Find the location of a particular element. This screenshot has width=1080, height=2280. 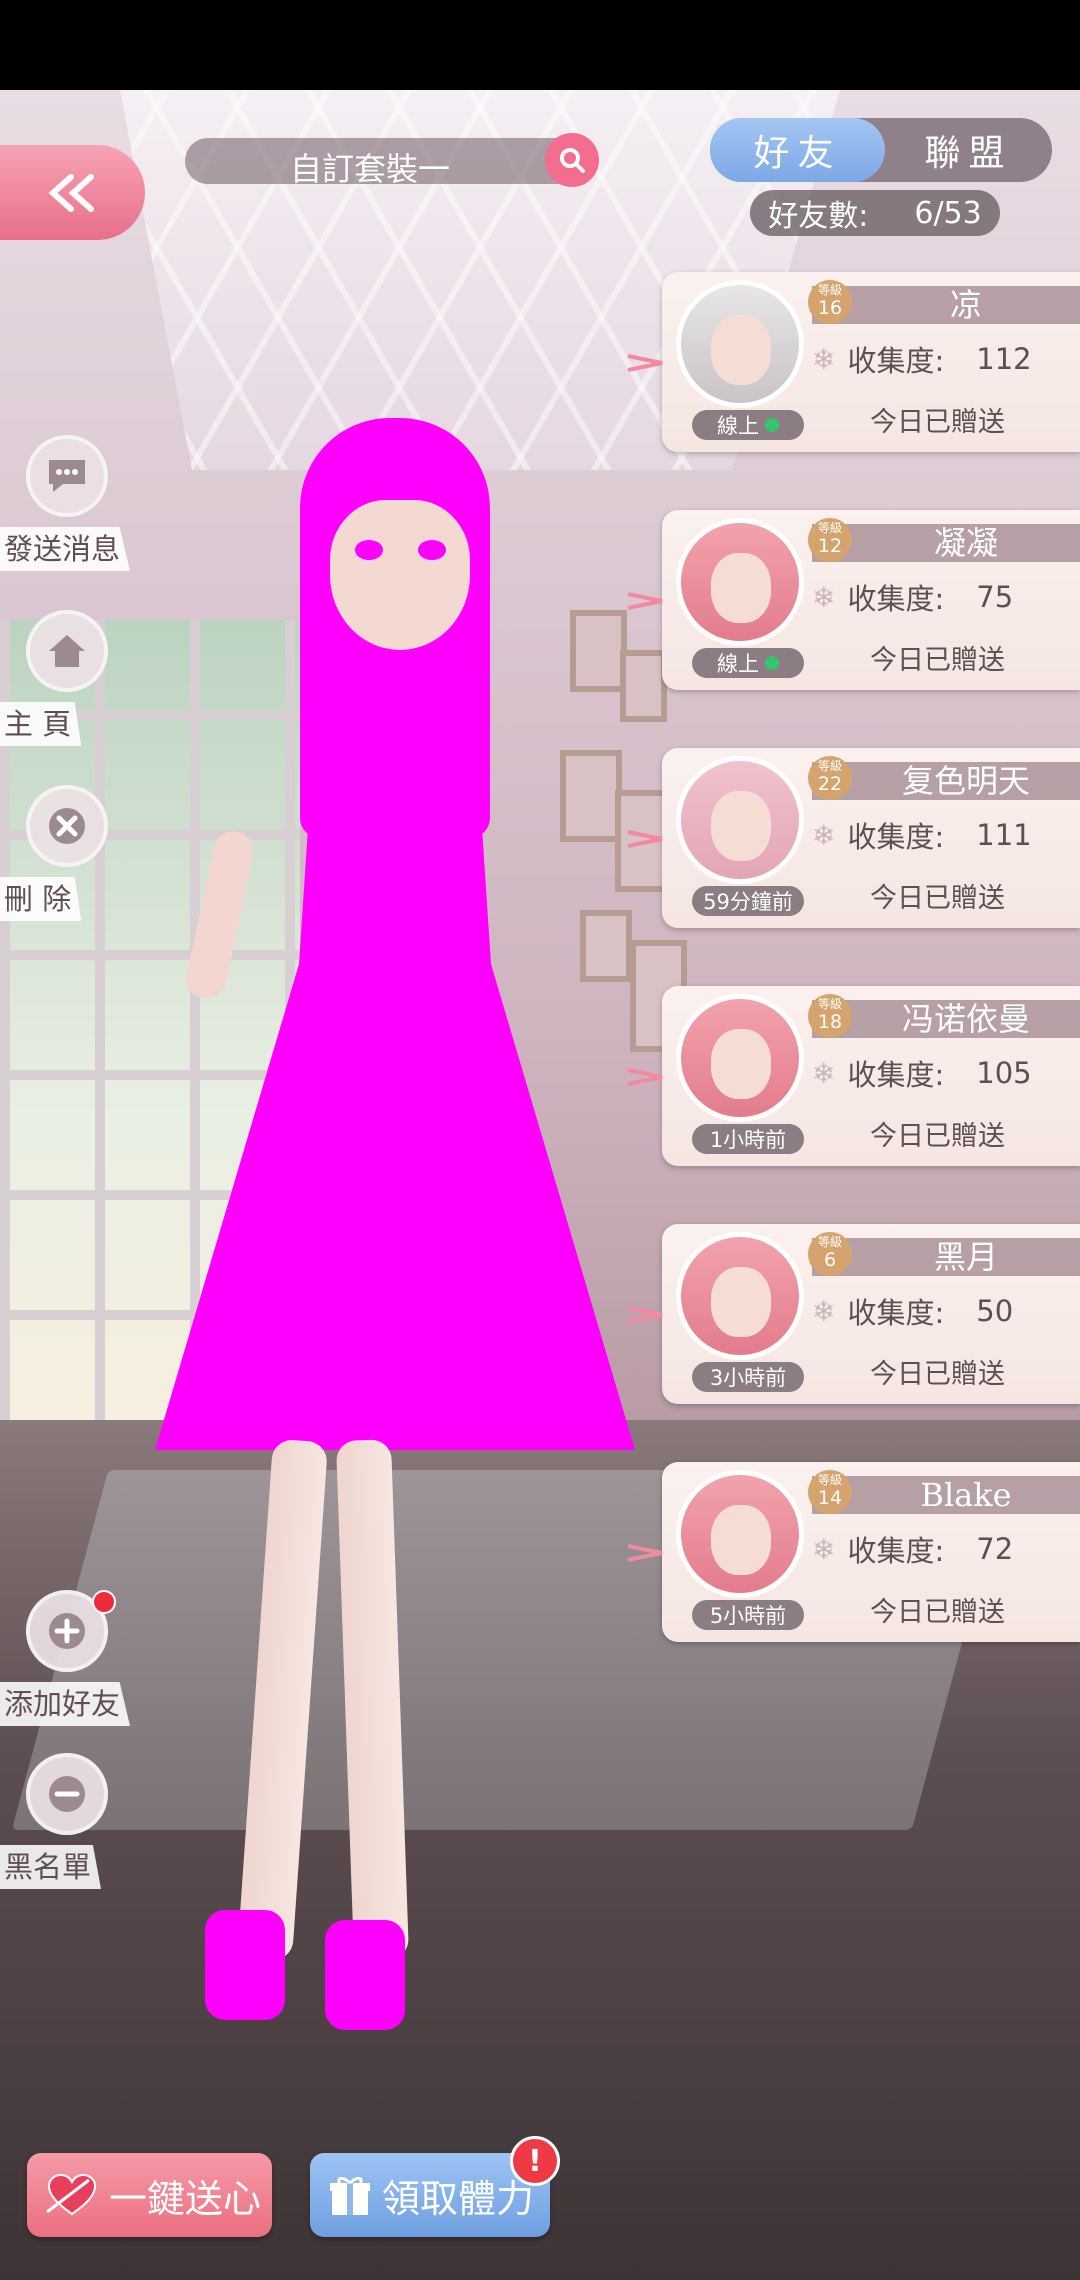

alert-badge: ! is located at coordinates (535, 2161).